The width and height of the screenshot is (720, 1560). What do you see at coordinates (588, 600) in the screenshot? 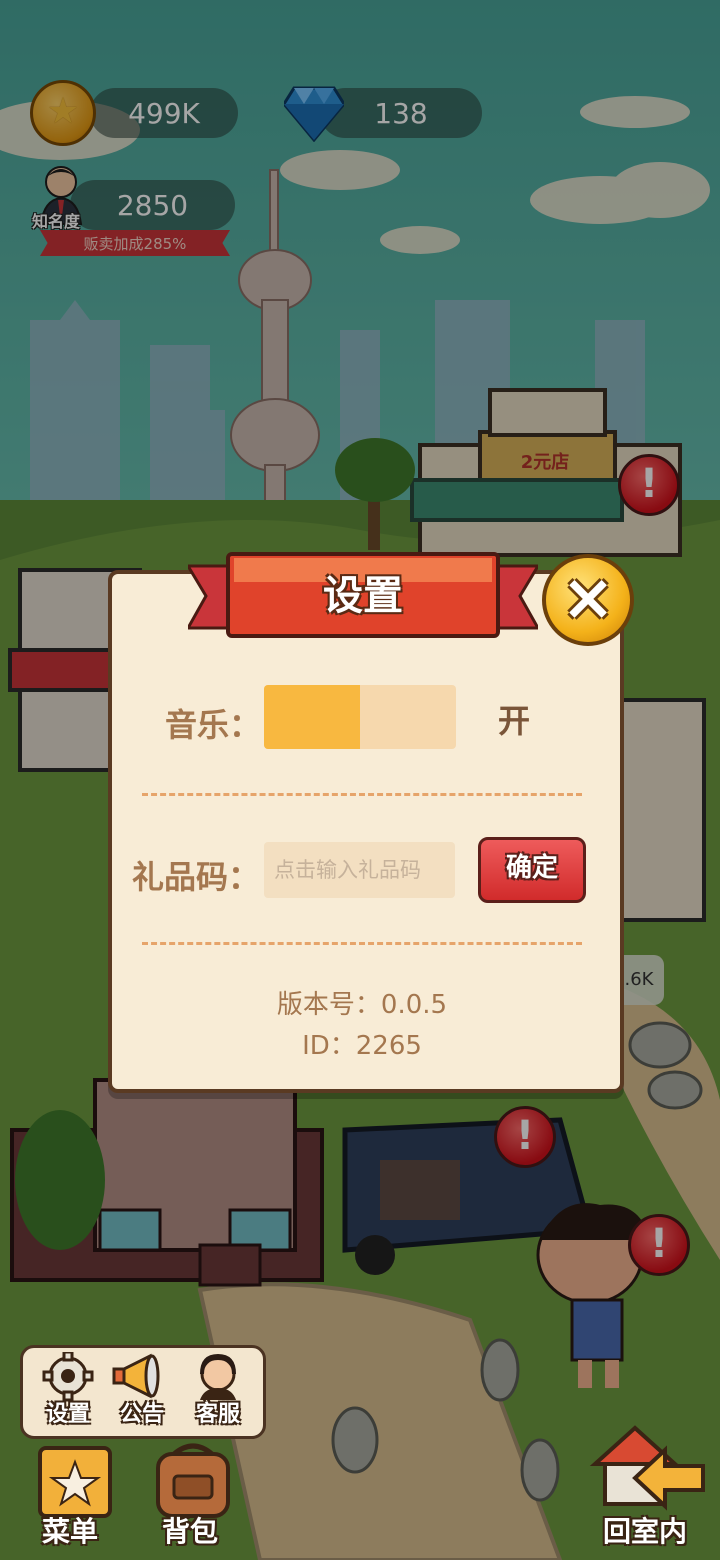
I see `close-button: ×` at bounding box center [588, 600].